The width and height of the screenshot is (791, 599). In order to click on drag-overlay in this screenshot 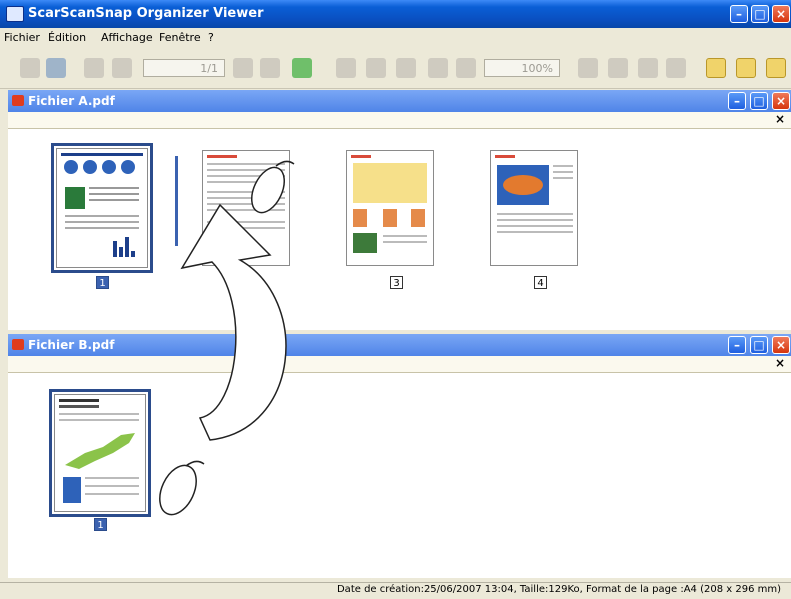, I will do `click(227, 338)`.